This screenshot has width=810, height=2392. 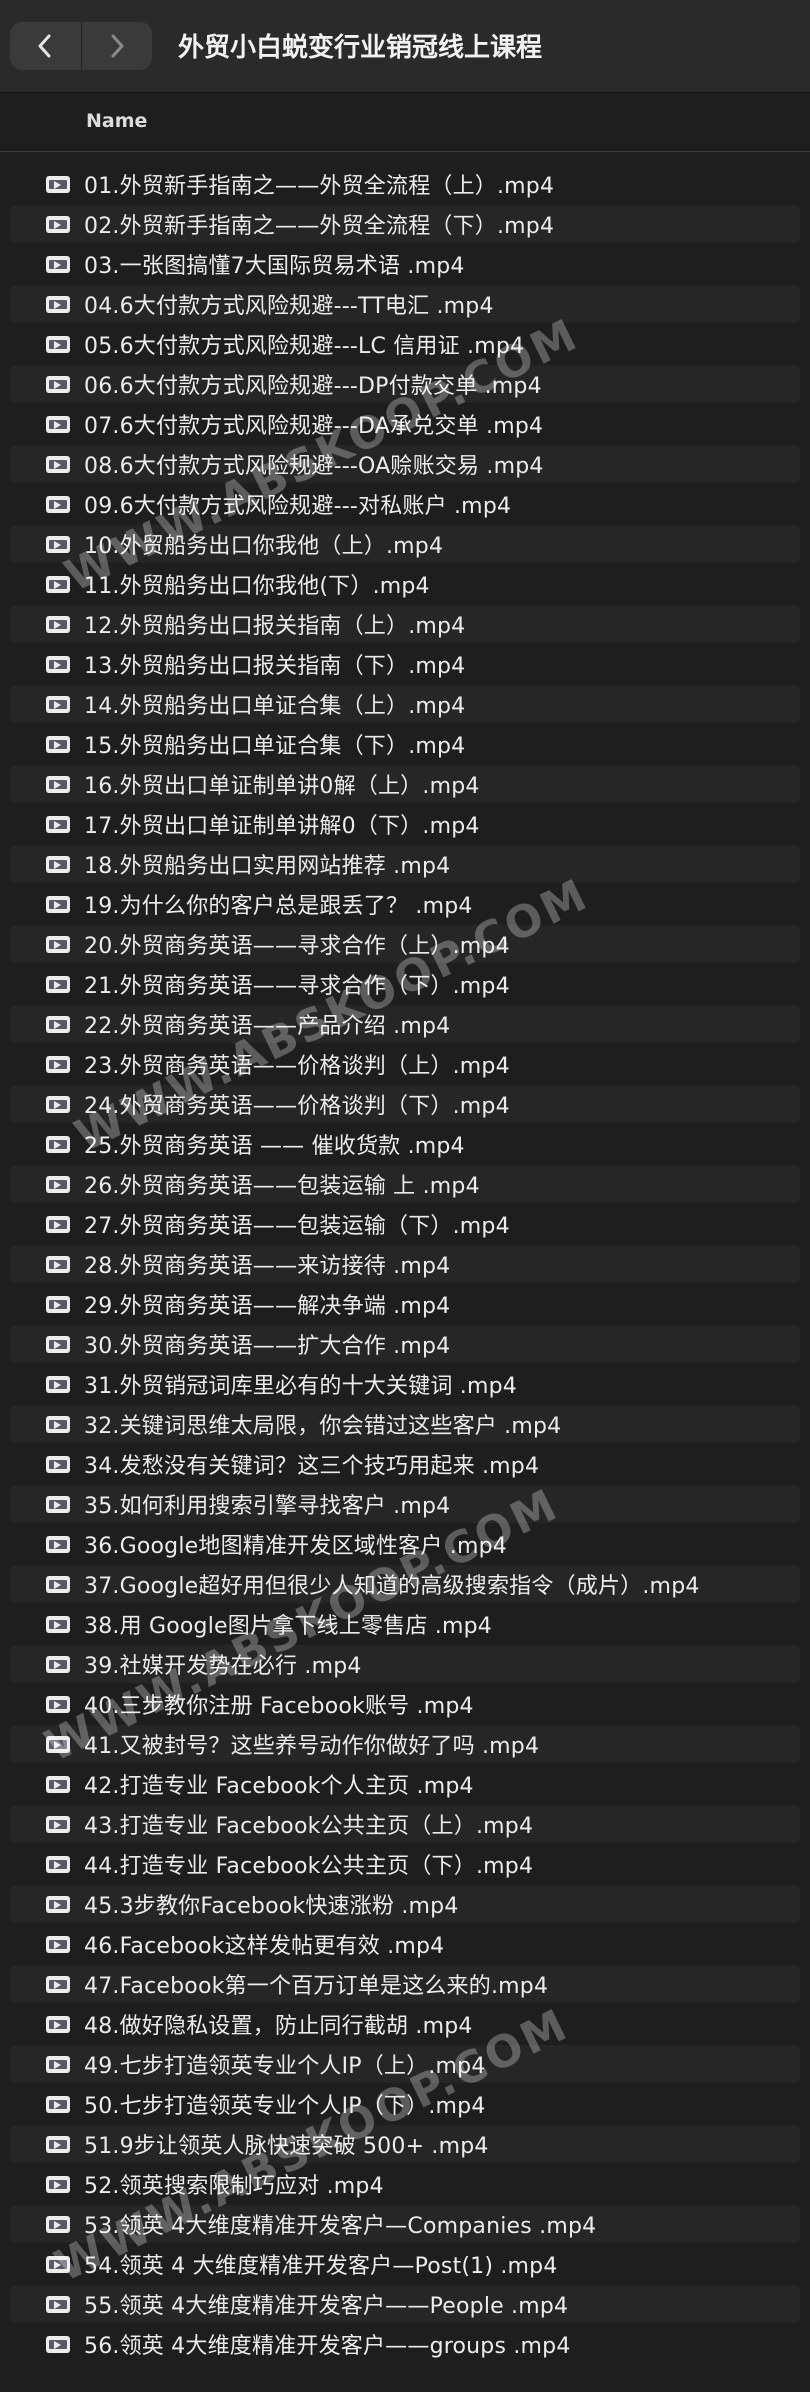 I want to click on file-name: 05.6大付款方式风险规避---LC 信用证 .mp4, so click(x=304, y=346).